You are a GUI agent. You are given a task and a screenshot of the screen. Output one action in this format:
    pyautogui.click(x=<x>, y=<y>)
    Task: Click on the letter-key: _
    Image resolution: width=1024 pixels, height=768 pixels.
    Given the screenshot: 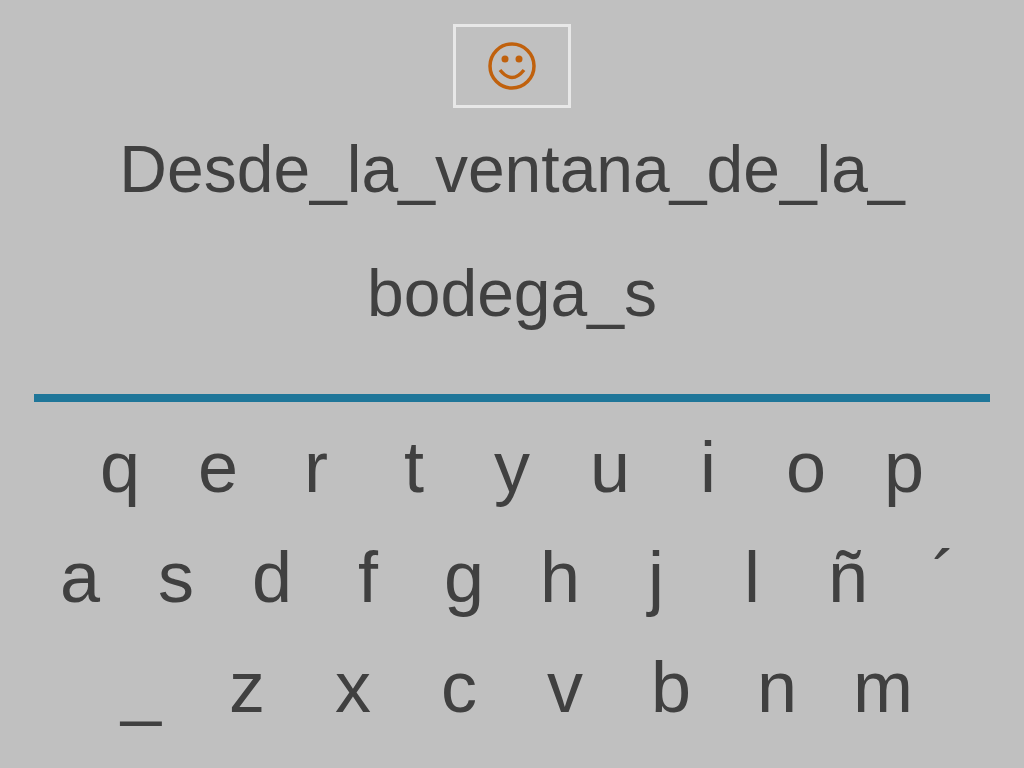 What is the action you would take?
    pyautogui.click(x=141, y=687)
    